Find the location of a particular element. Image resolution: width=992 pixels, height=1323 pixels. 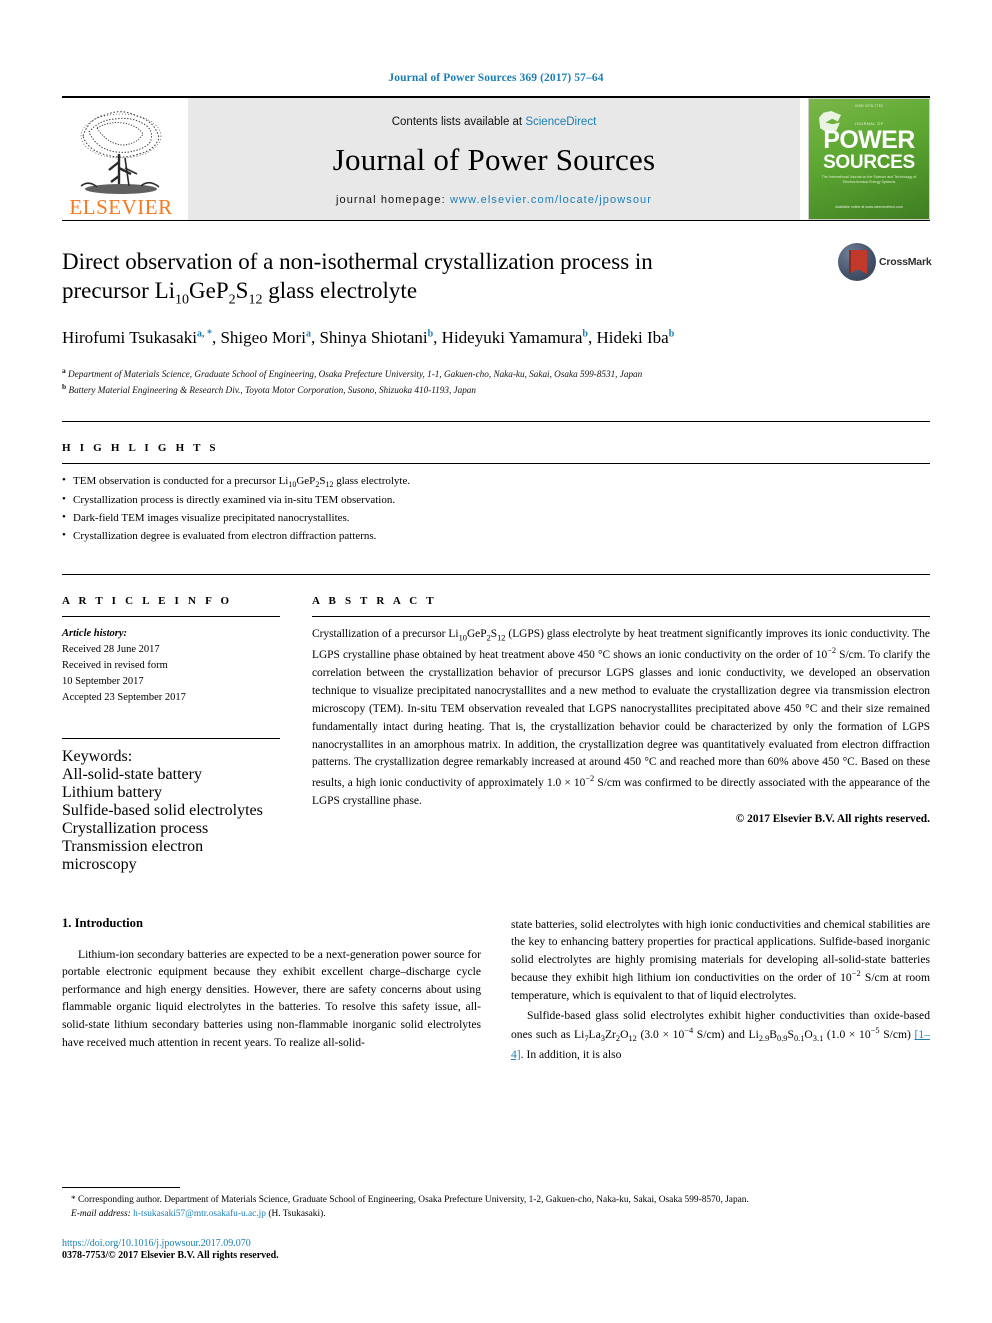

para-text: (1.0 × 10 is located at coordinates (847, 1034).